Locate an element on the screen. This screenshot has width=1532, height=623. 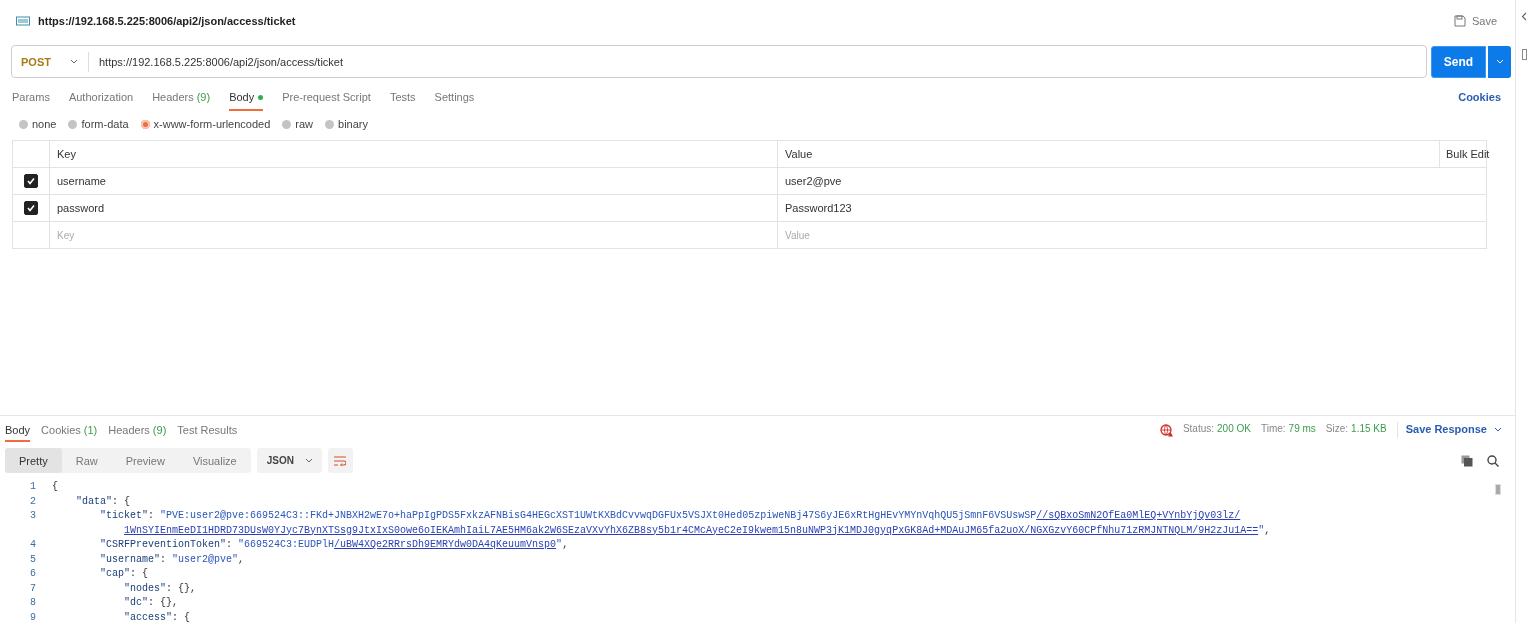
scrollbar is located at coordinates (1498, 489).